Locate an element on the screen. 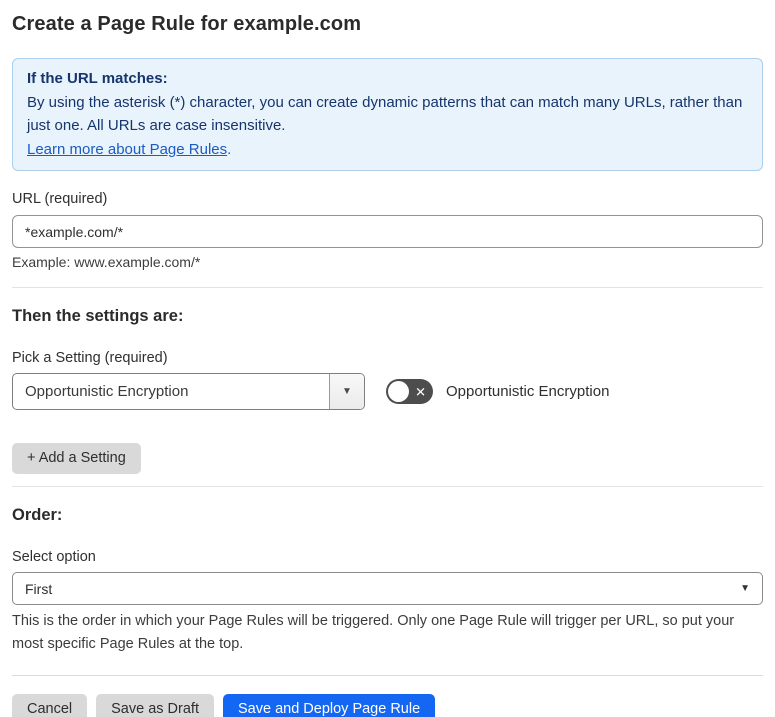 The width and height of the screenshot is (775, 717). setting-dropdown-value: Opportunistic Encryption is located at coordinates (107, 391).